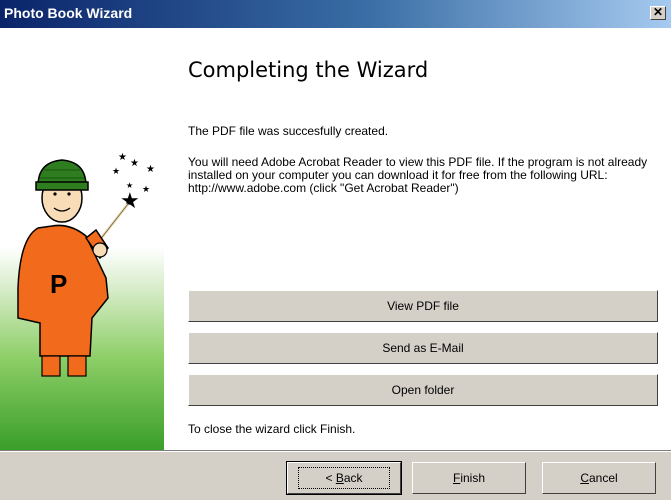  I want to click on cancel-button-label: Cancel, so click(599, 478).